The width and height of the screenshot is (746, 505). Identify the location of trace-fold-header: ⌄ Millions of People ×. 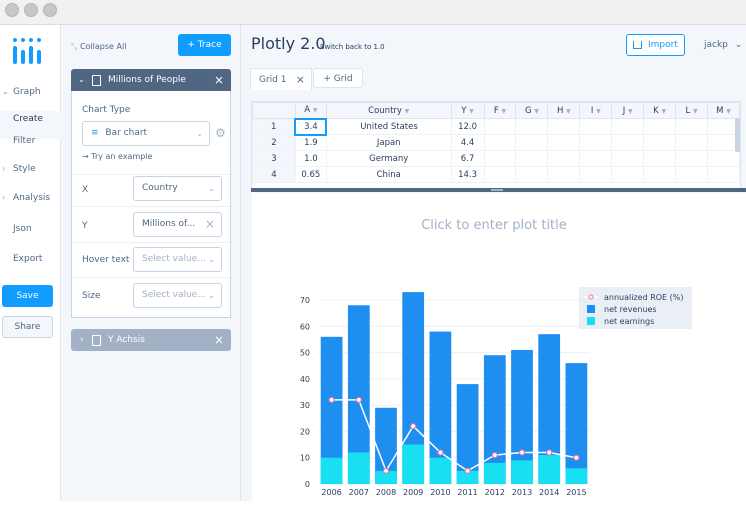
(151, 80).